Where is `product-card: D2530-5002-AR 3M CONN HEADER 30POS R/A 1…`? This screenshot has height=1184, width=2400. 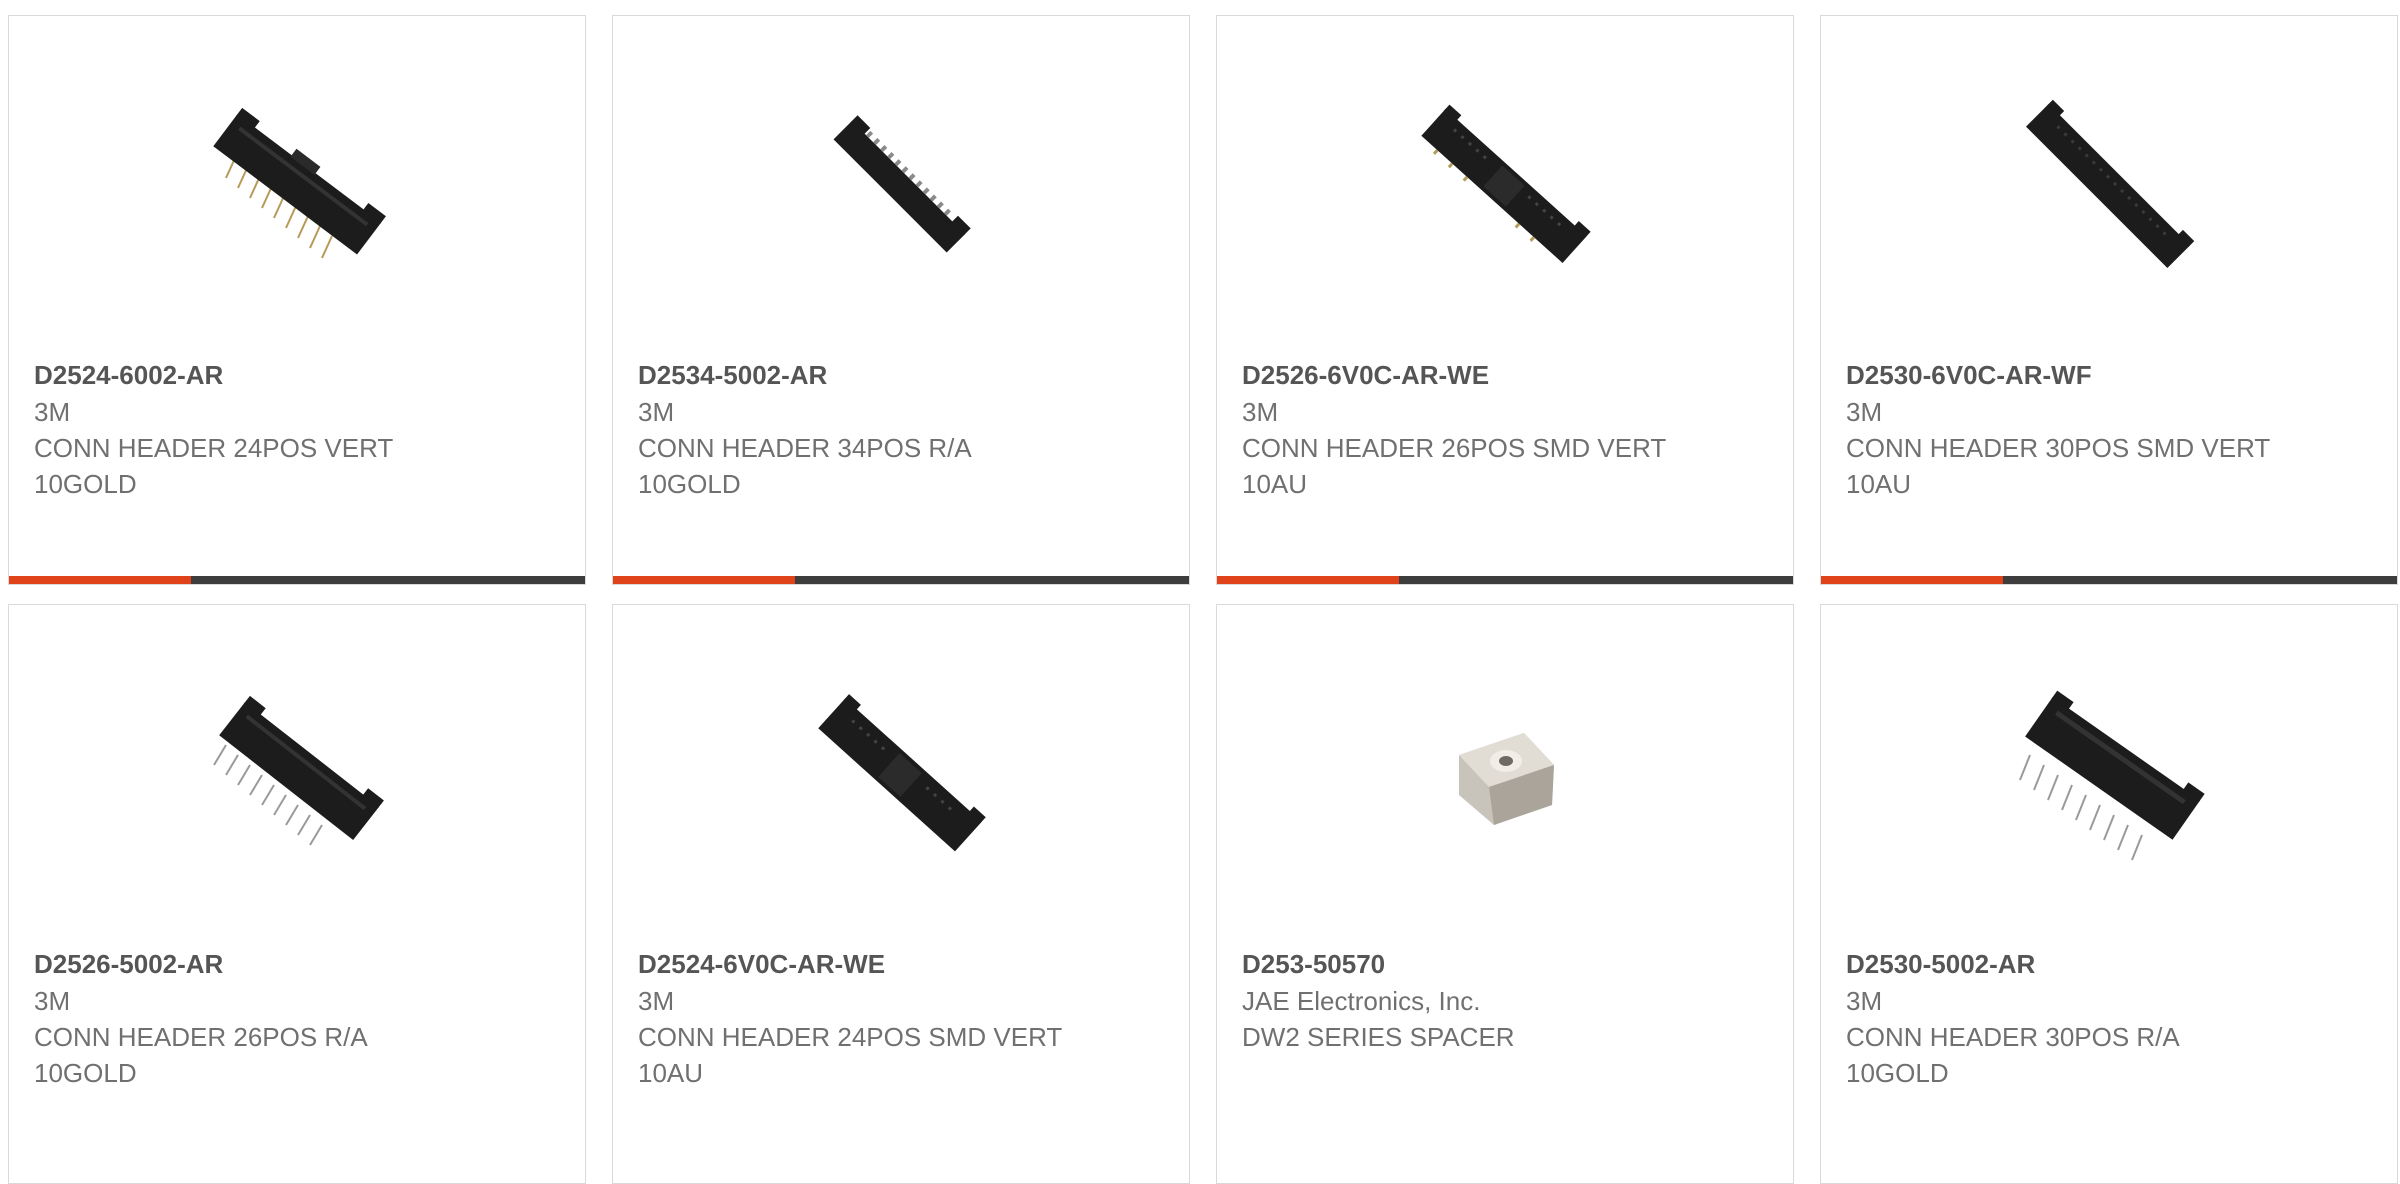
product-card: D2530-5002-AR 3M CONN HEADER 30POS R/A 1… is located at coordinates (2109, 894).